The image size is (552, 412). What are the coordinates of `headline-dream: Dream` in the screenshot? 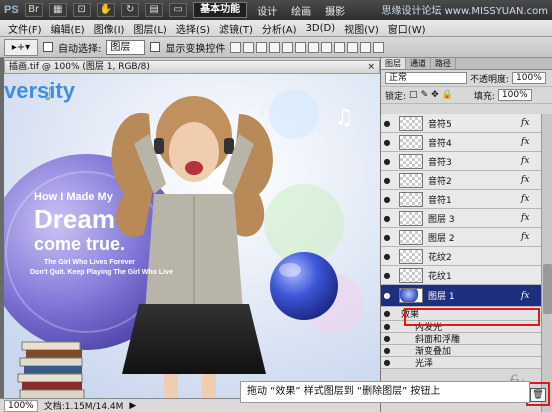 It's located at (74, 219).